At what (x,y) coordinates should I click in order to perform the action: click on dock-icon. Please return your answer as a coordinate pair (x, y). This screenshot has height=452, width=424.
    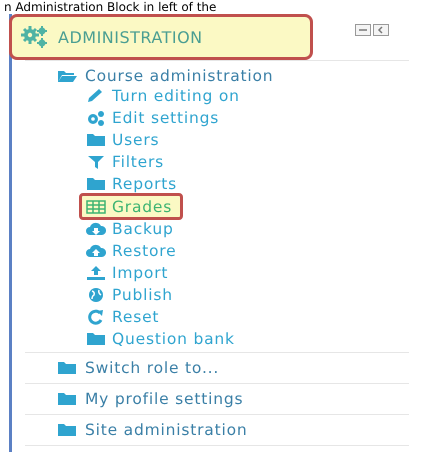
    Looking at the image, I should click on (381, 30).